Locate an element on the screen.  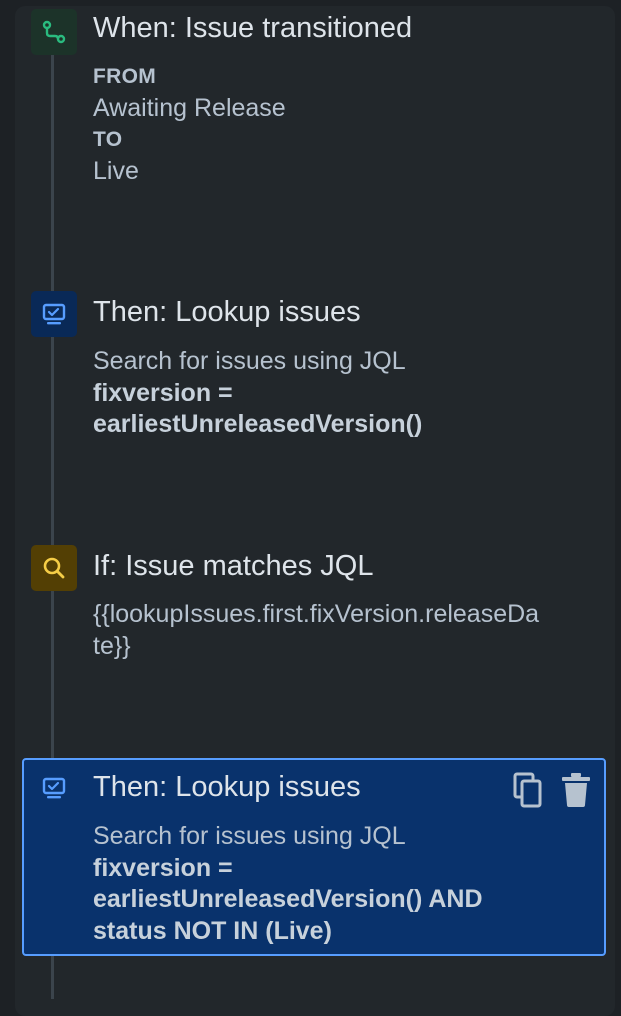
from-value: Awaiting Release is located at coordinates (189, 107).